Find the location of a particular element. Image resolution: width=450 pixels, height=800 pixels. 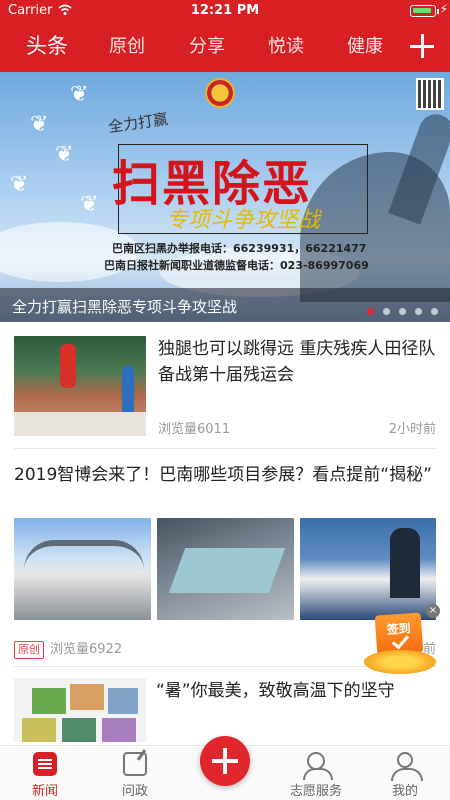

banner-caption-text: 全力打赢扫黑除恶专项斗争攻坚战 is located at coordinates (125, 307).